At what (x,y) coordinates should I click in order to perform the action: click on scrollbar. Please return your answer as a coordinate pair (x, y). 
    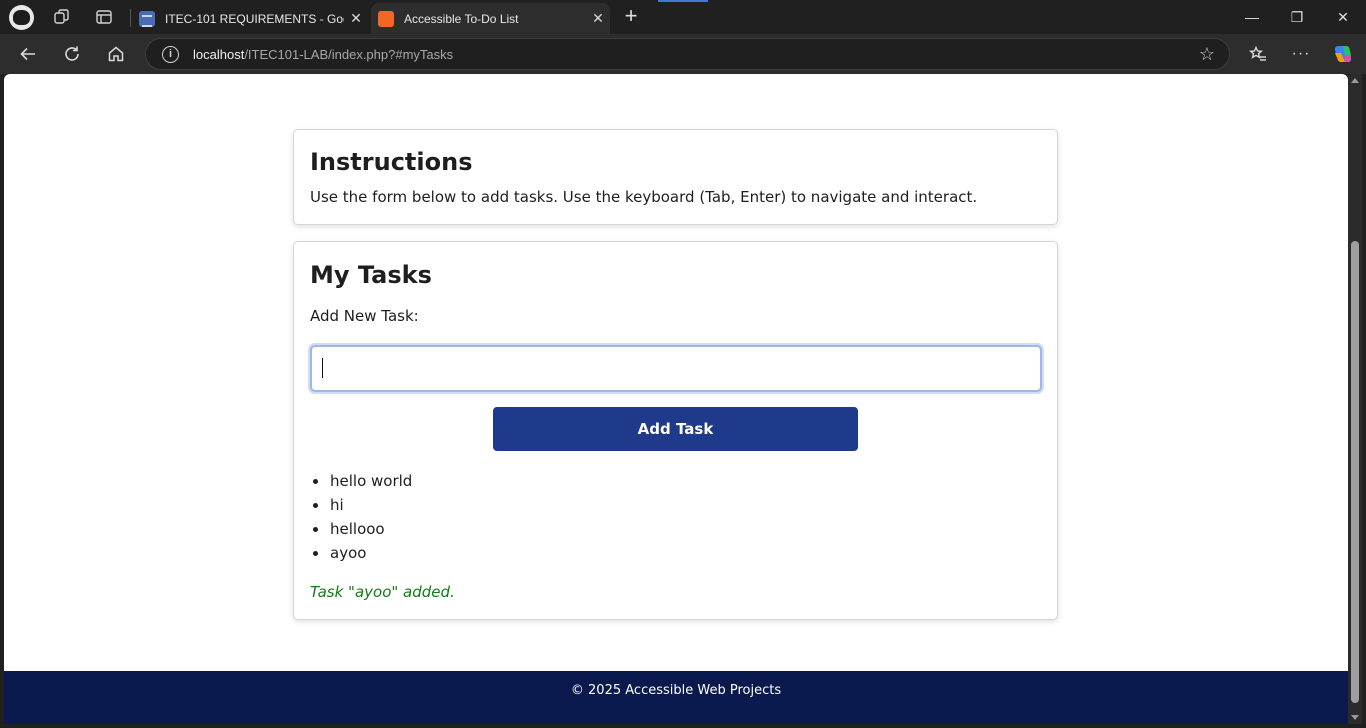
    Looking at the image, I should click on (1355, 399).